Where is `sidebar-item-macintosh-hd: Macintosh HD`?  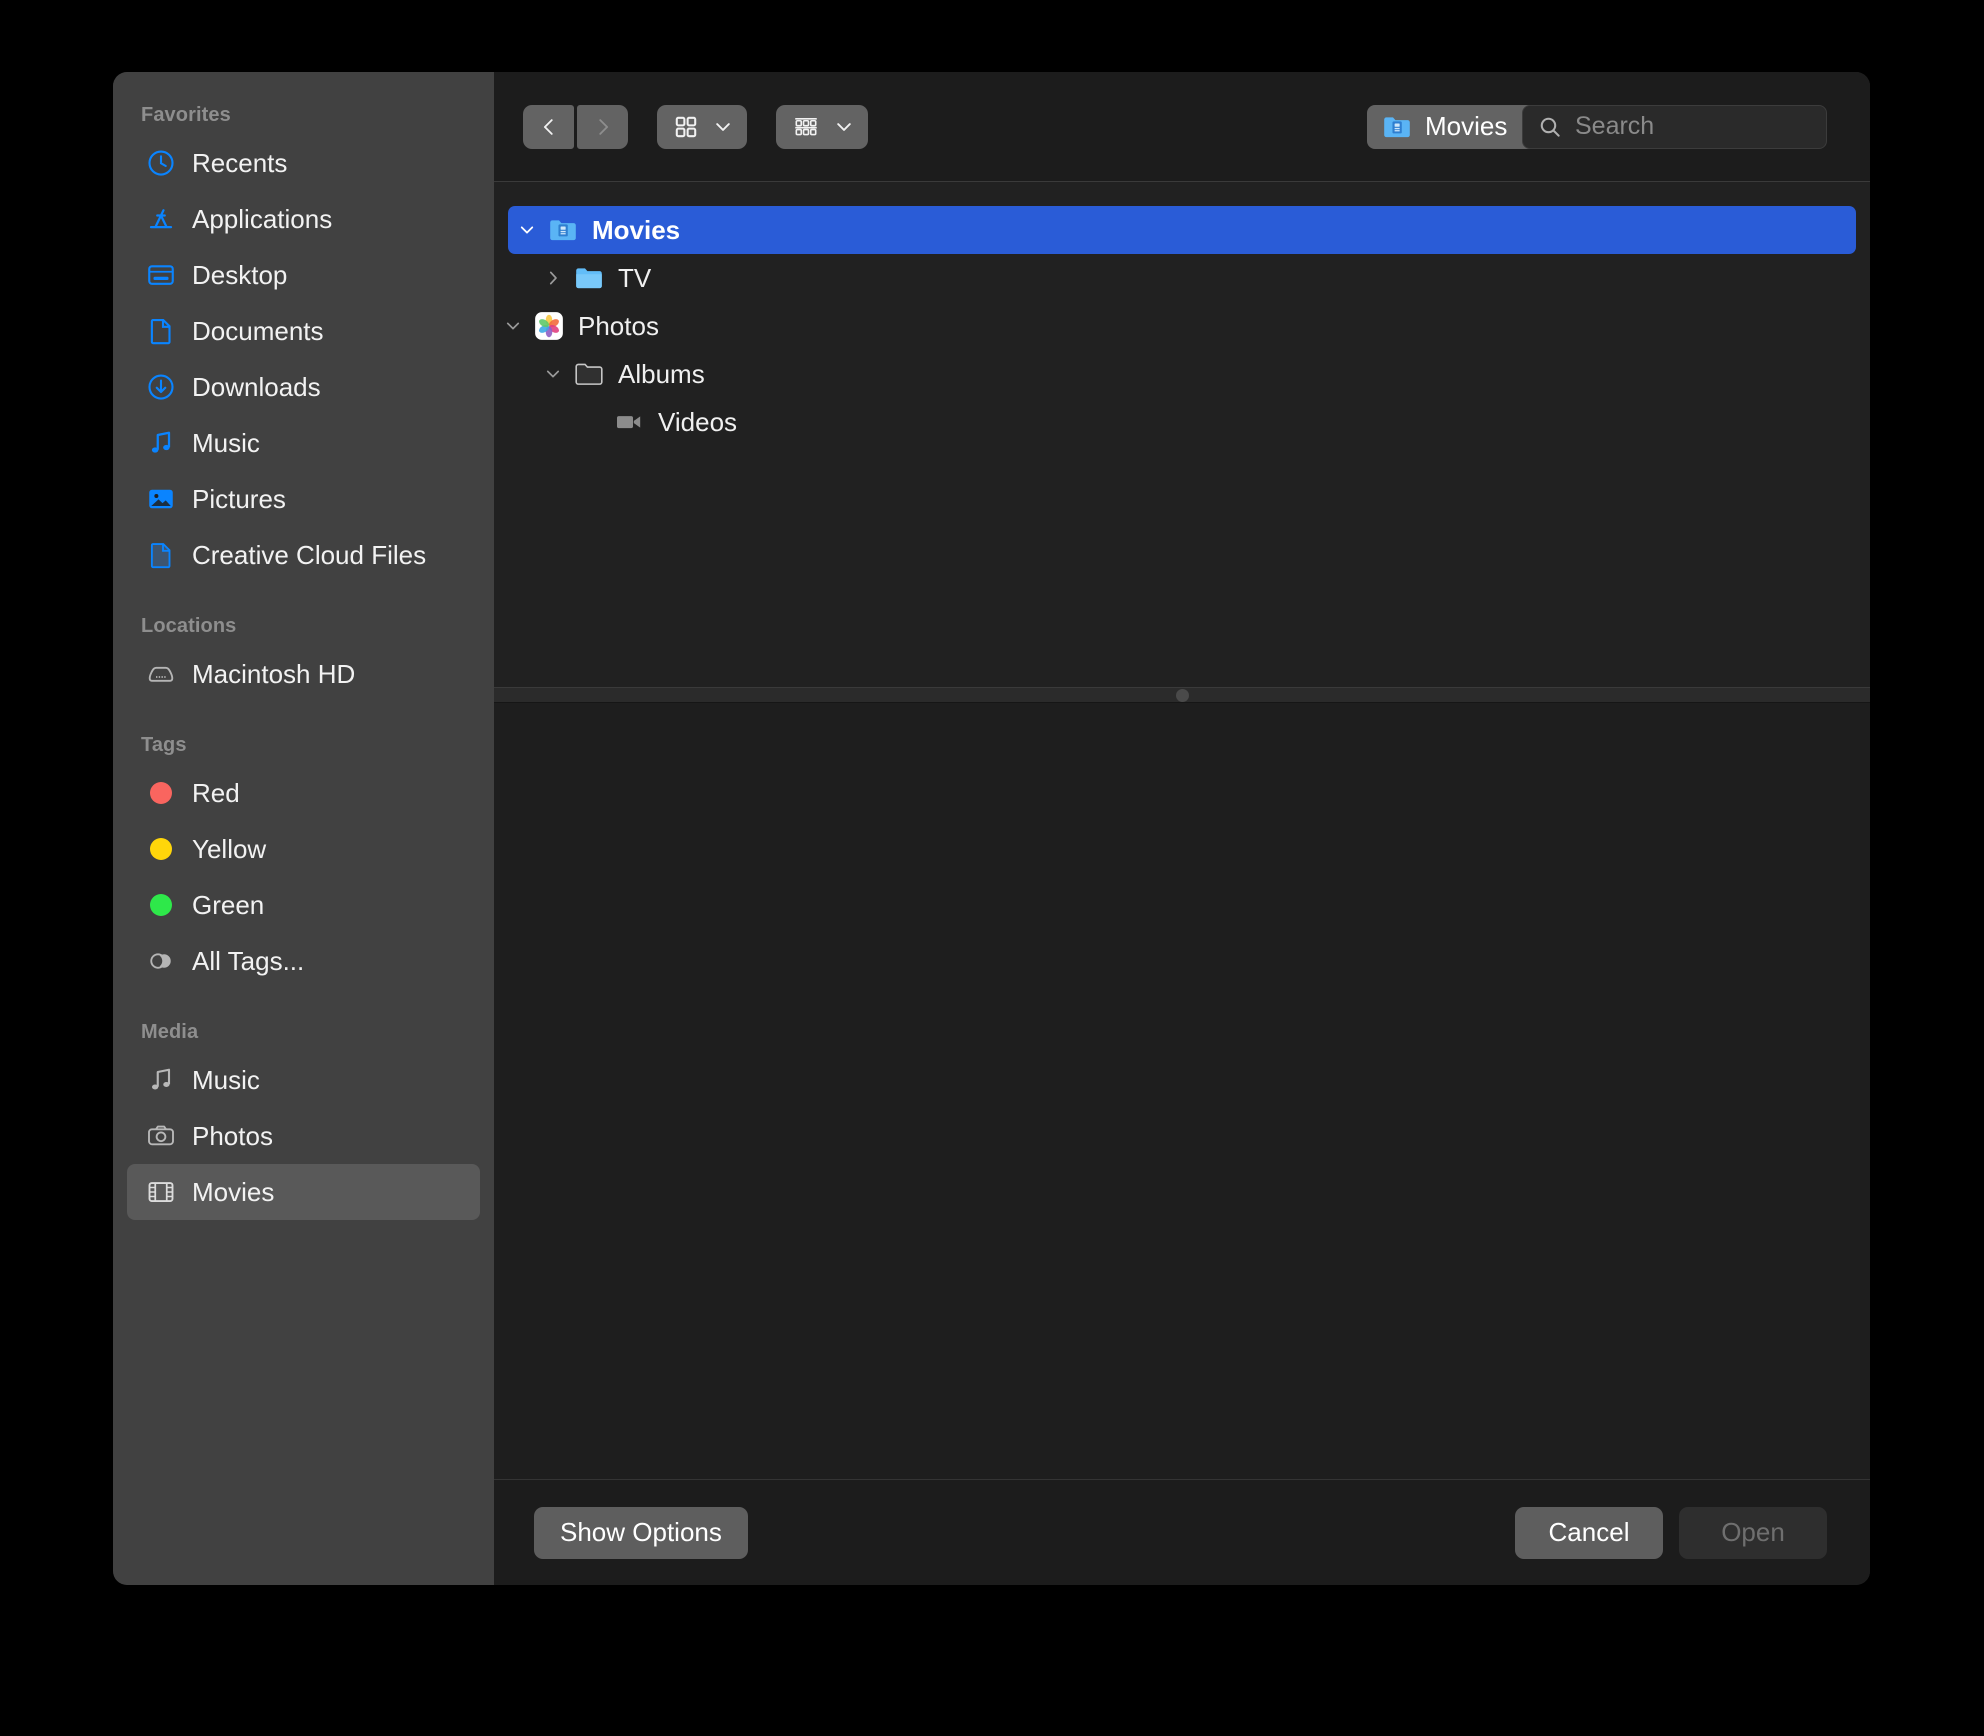 sidebar-item-macintosh-hd: Macintosh HD is located at coordinates (303, 674).